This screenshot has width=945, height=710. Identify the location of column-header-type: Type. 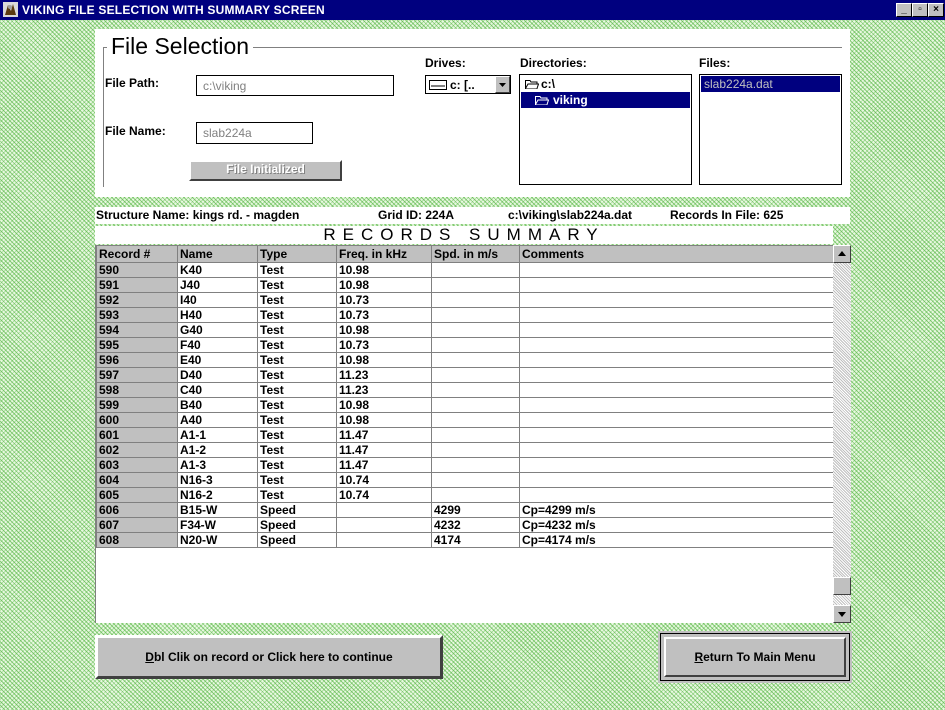
(297, 254).